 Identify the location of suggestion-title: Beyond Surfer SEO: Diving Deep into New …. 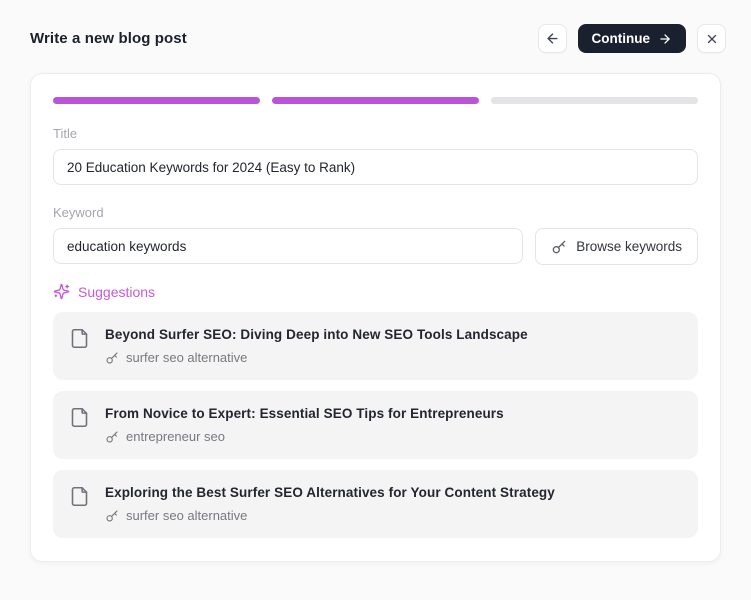
(316, 334).